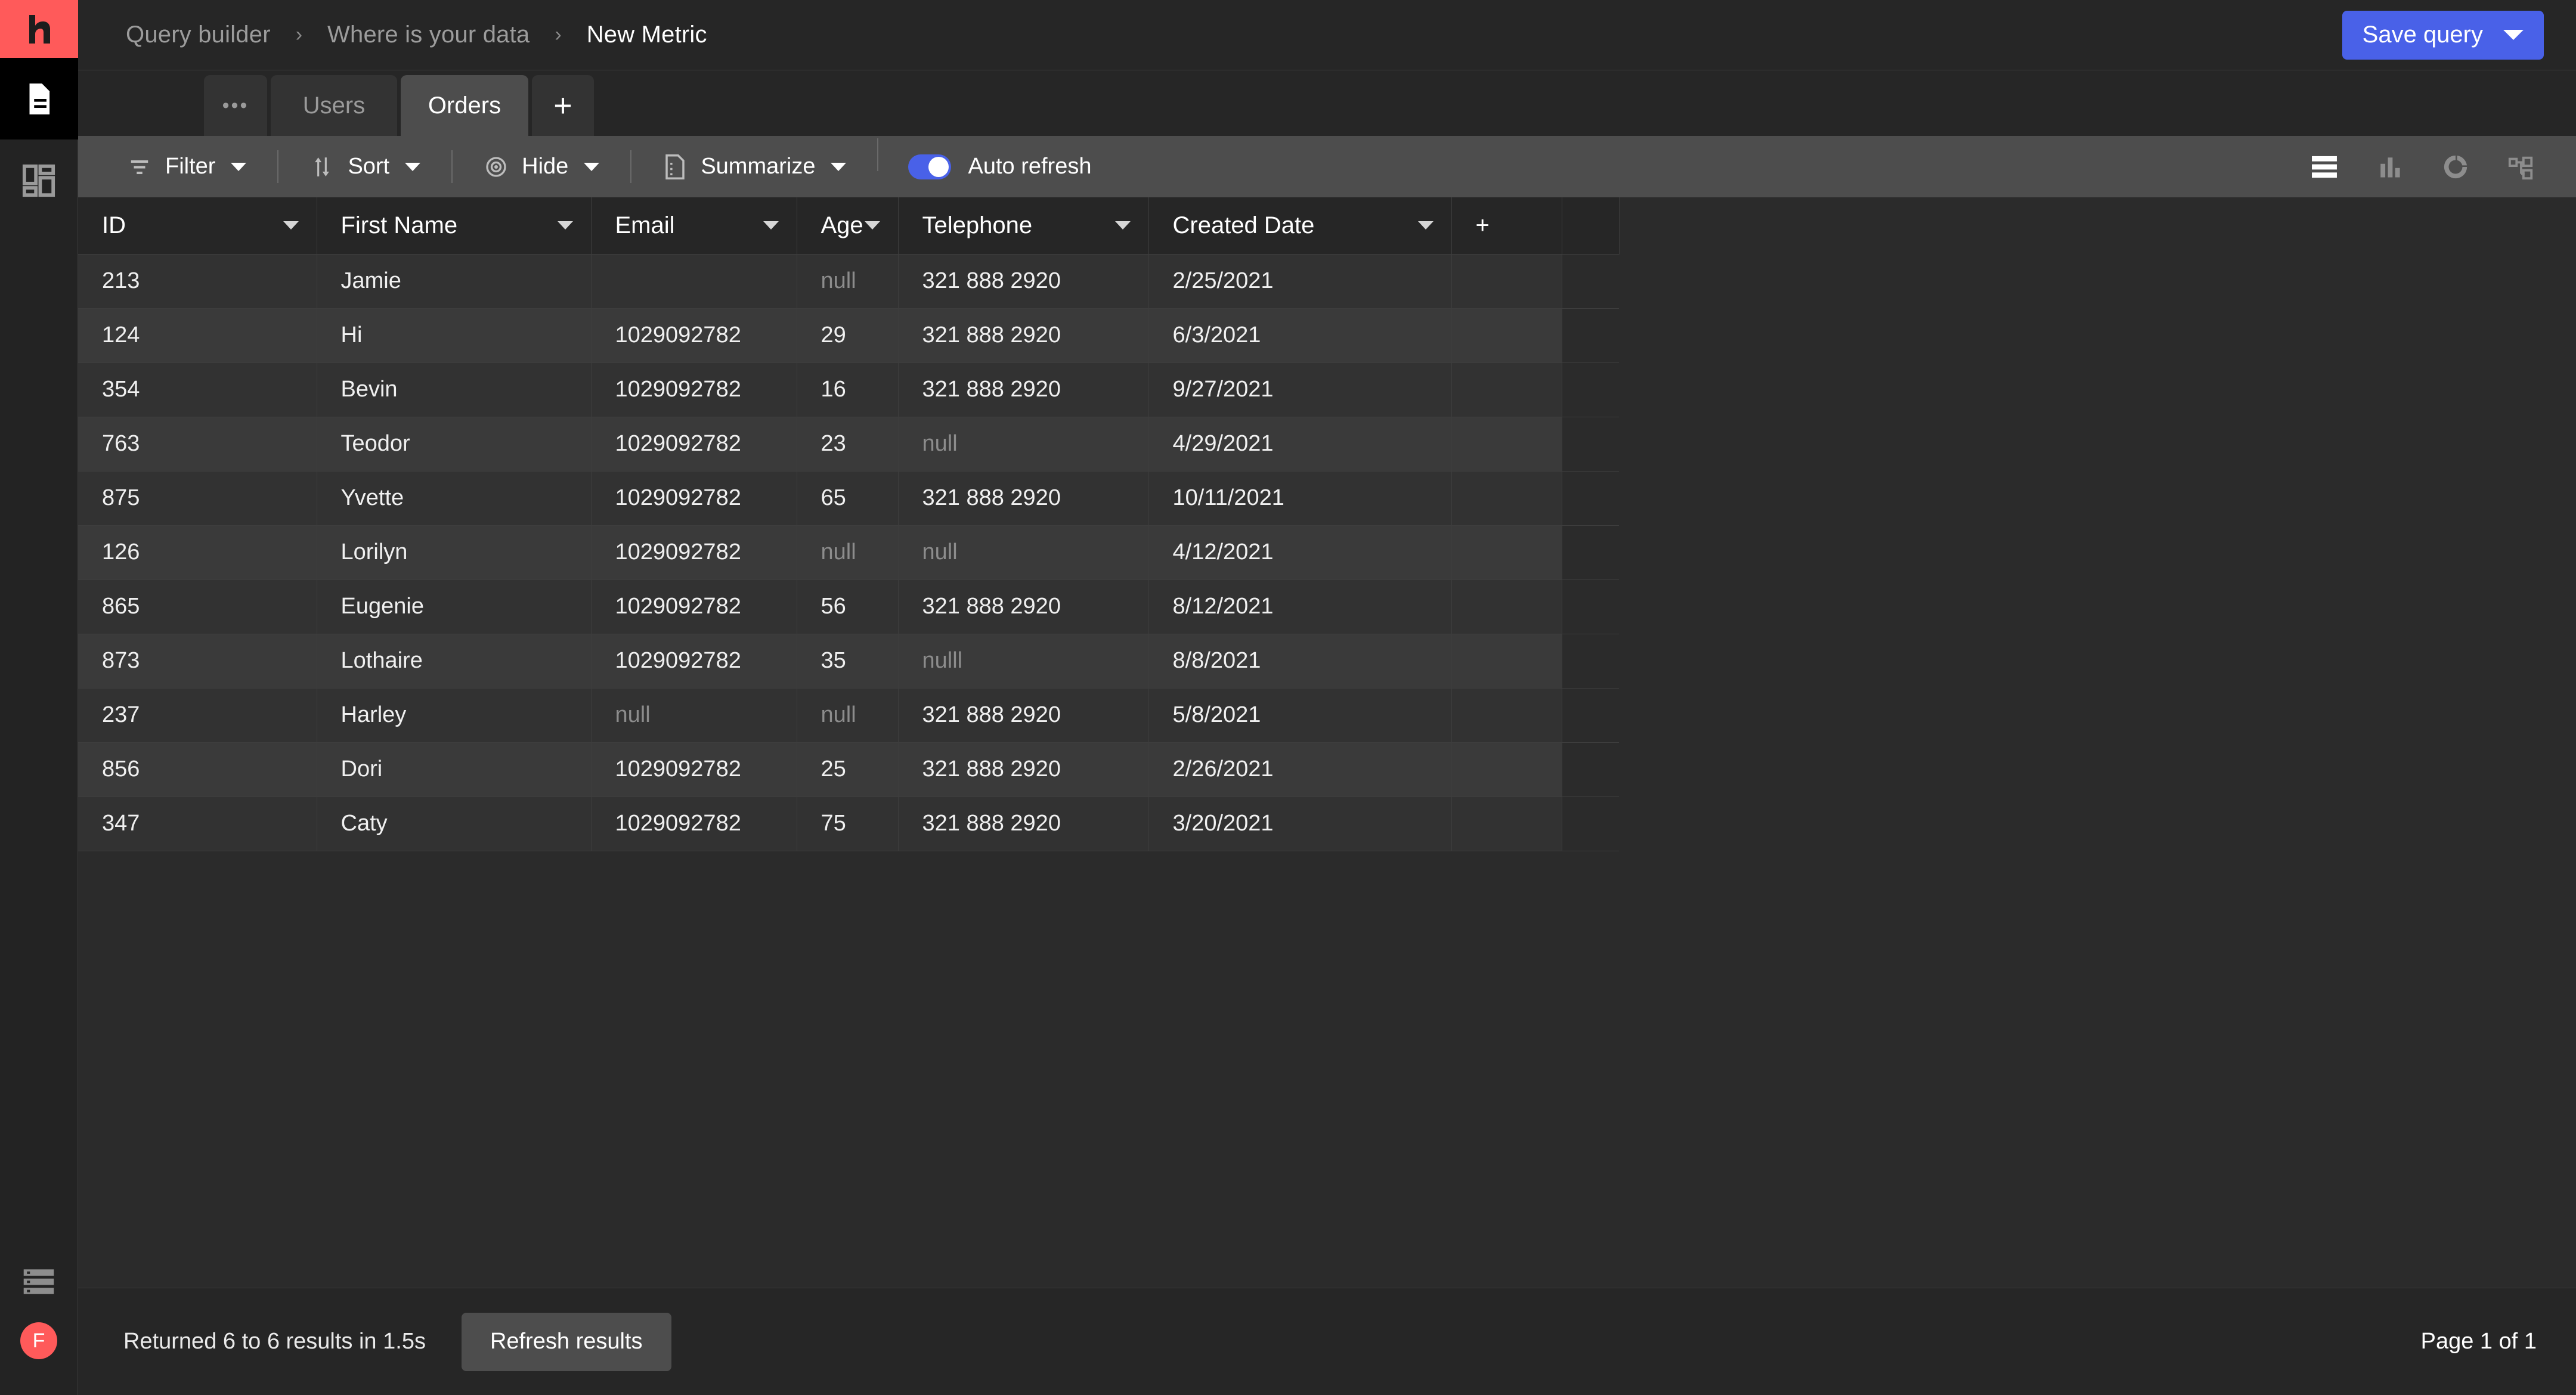  Describe the element at coordinates (563, 105) in the screenshot. I see `add-tab-button: +` at that location.